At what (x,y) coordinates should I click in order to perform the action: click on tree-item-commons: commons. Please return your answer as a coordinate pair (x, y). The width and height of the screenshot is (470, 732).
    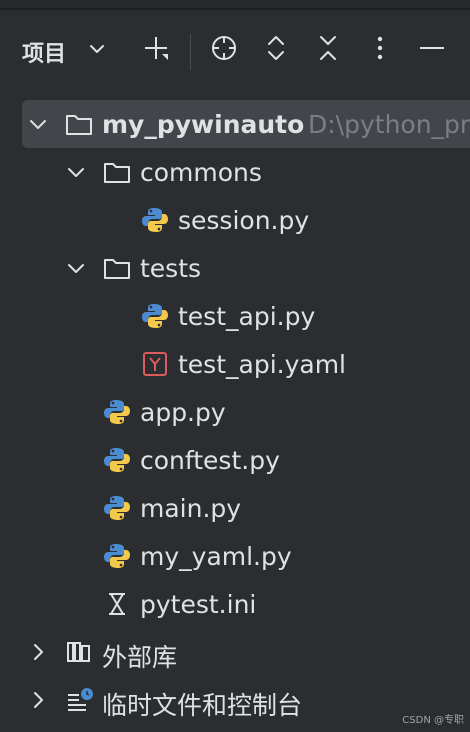
    Looking at the image, I should click on (235, 172).